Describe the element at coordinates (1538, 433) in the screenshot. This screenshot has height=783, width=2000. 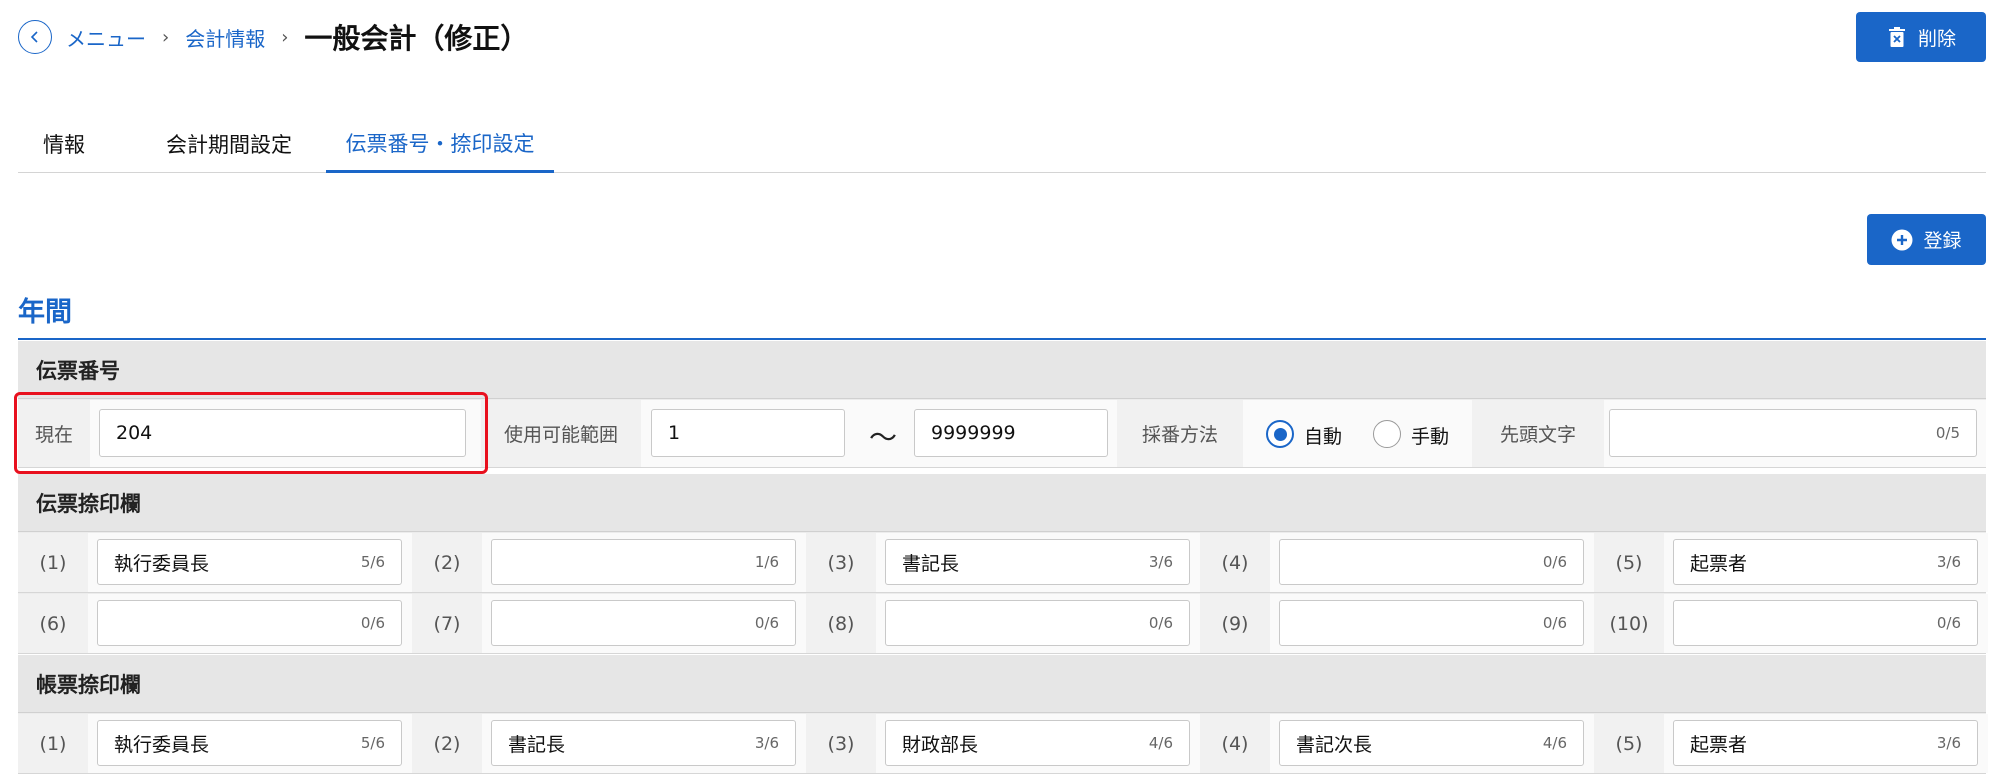
I see `prefix-label: 先頭文字` at that location.